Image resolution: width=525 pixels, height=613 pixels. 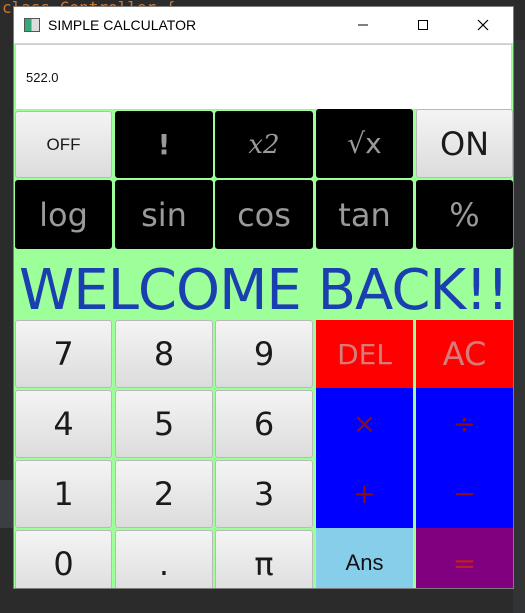 I want to click on five-button: 5, so click(x=164, y=424).